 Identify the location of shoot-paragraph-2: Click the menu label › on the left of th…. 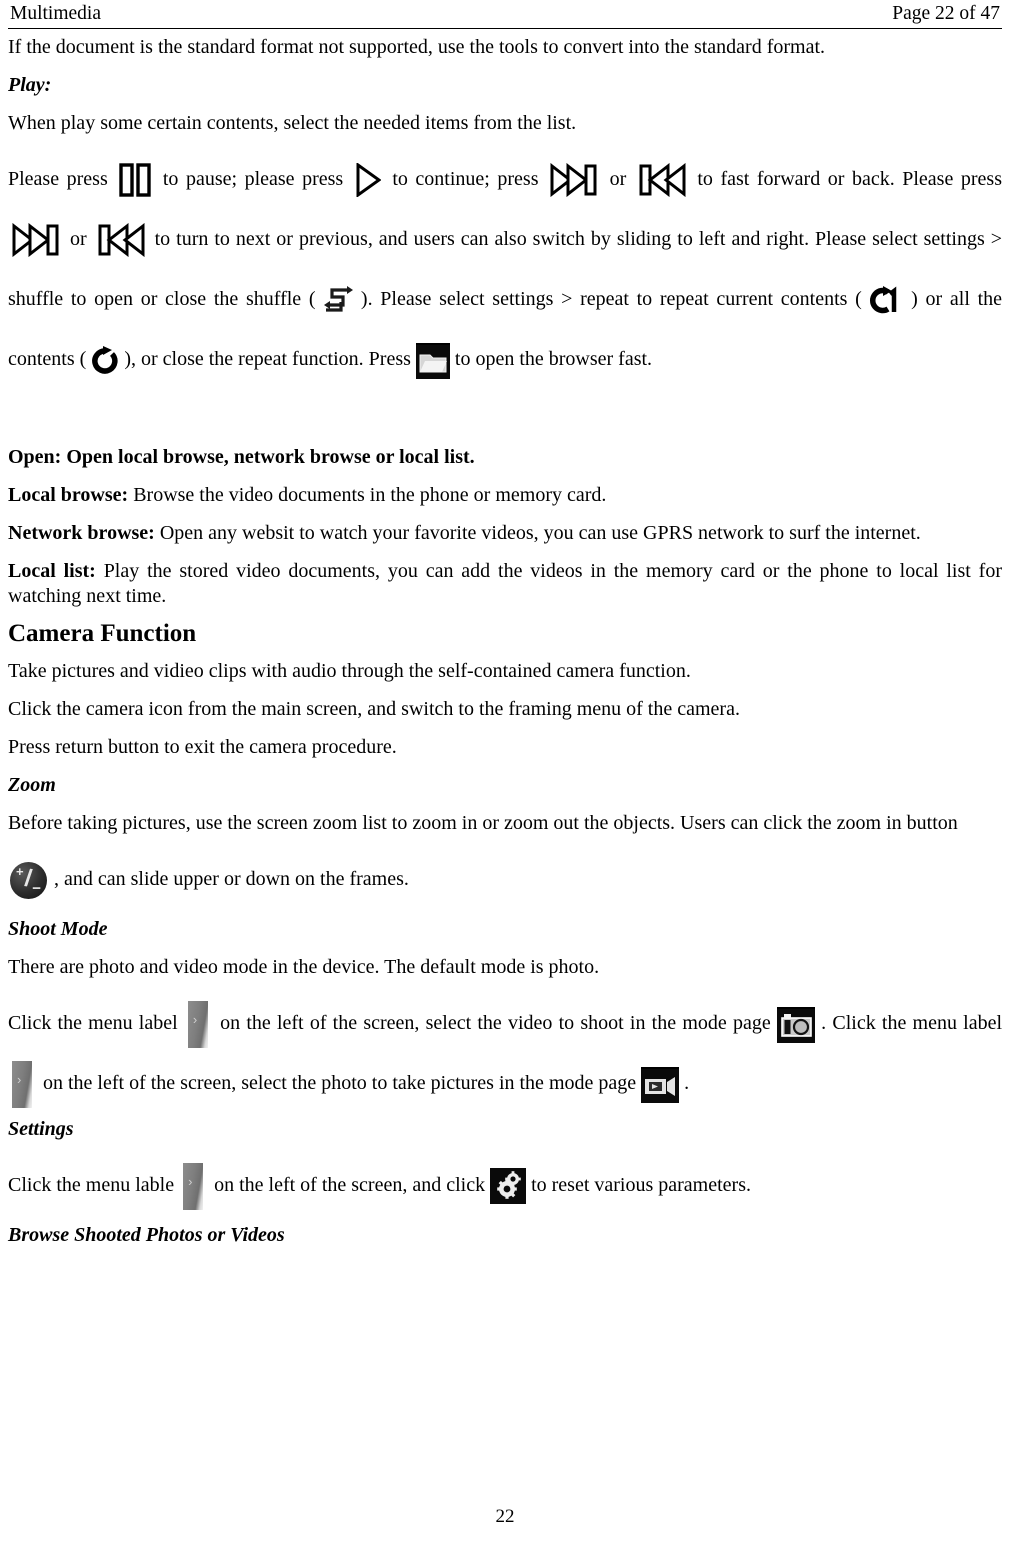
(505, 1053).